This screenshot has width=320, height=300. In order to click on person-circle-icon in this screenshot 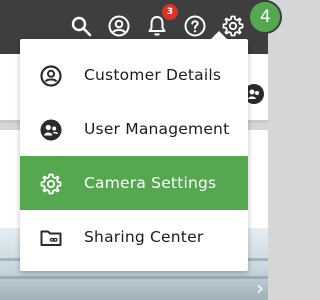, I will do `click(51, 76)`.